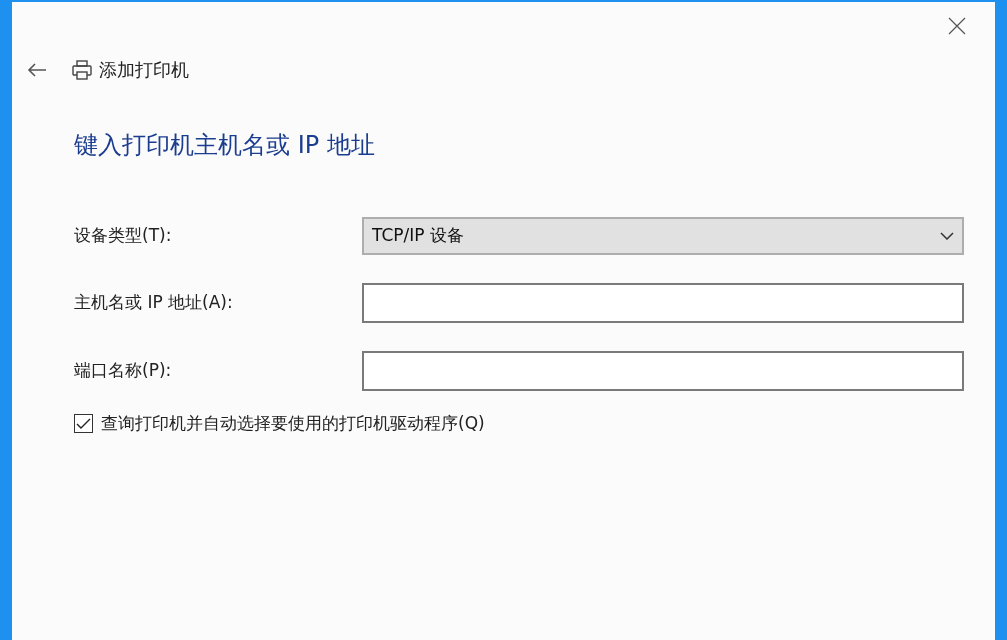 Image resolution: width=1007 pixels, height=640 pixels. What do you see at coordinates (82, 69) in the screenshot?
I see `printer-icon` at bounding box center [82, 69].